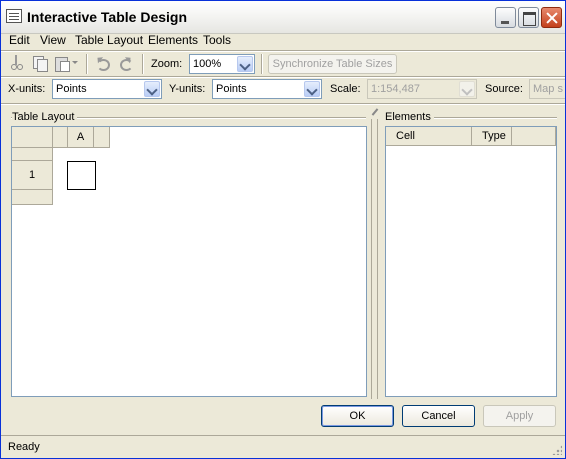 The height and width of the screenshot is (459, 566). I want to click on maximize-button, so click(528, 17).